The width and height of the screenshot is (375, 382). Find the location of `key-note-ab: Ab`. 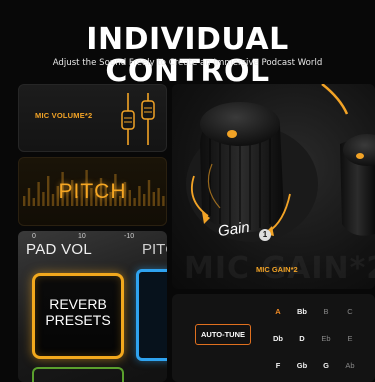

key-note-ab: Ab is located at coordinates (350, 365).